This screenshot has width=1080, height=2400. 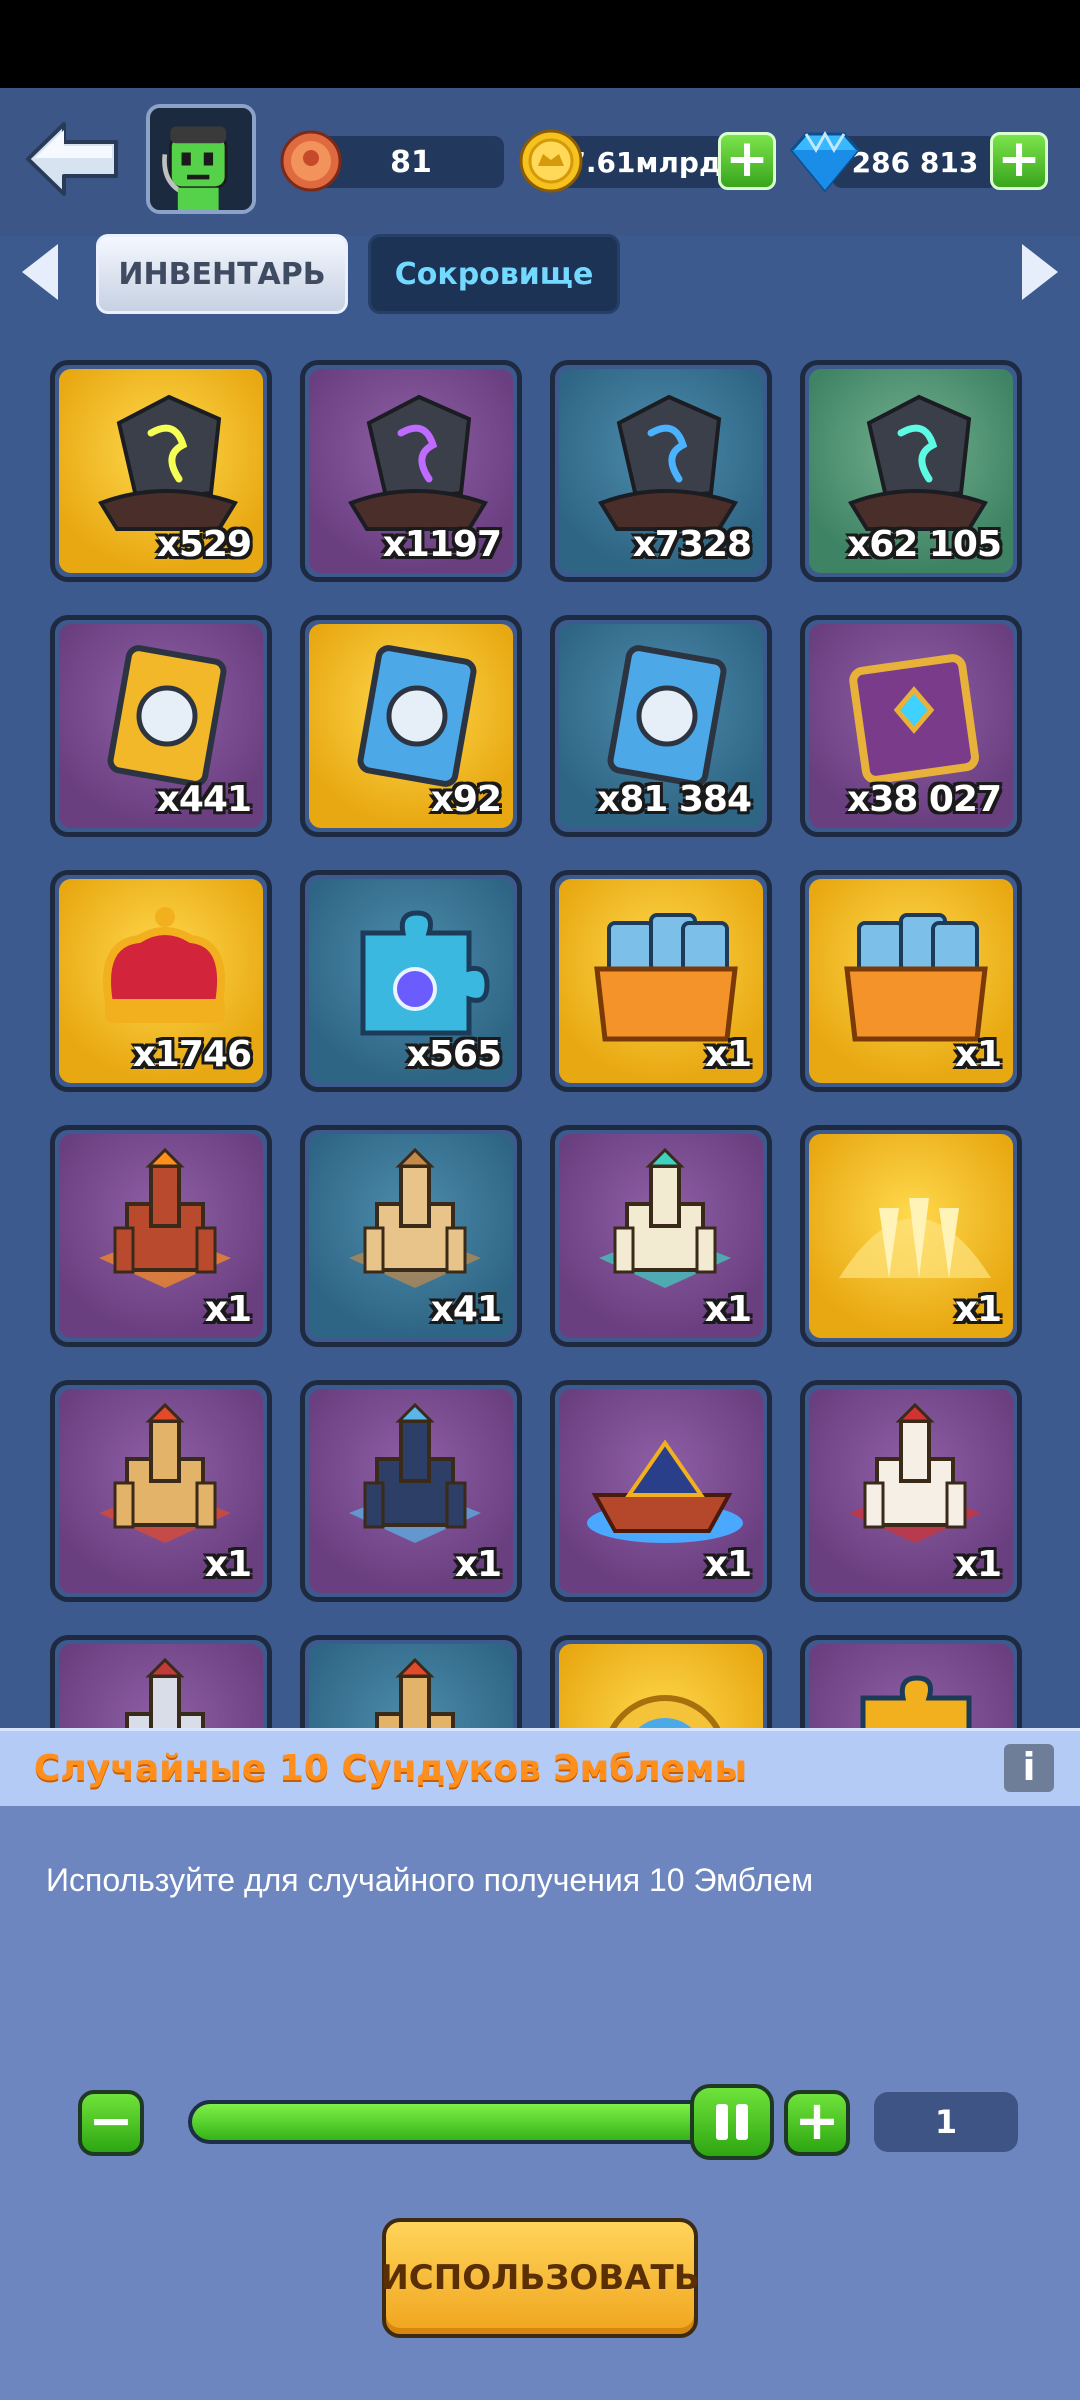 I want to click on item-quantity: x92, so click(x=466, y=799).